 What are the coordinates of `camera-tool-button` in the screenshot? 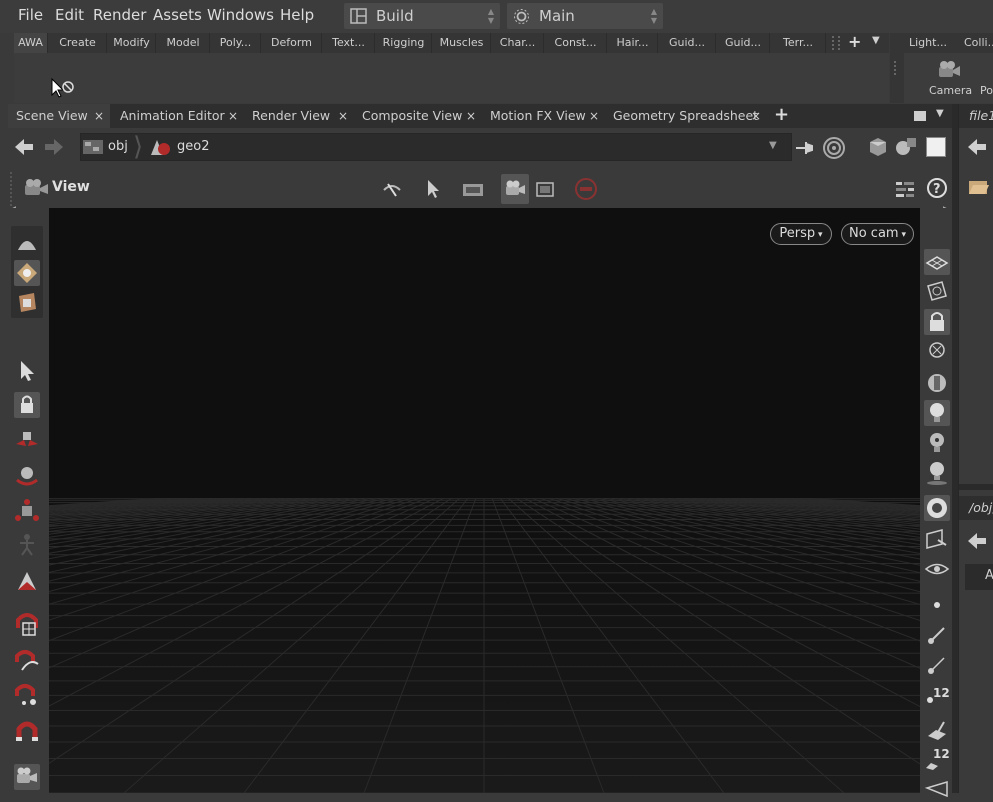 It's located at (27, 777).